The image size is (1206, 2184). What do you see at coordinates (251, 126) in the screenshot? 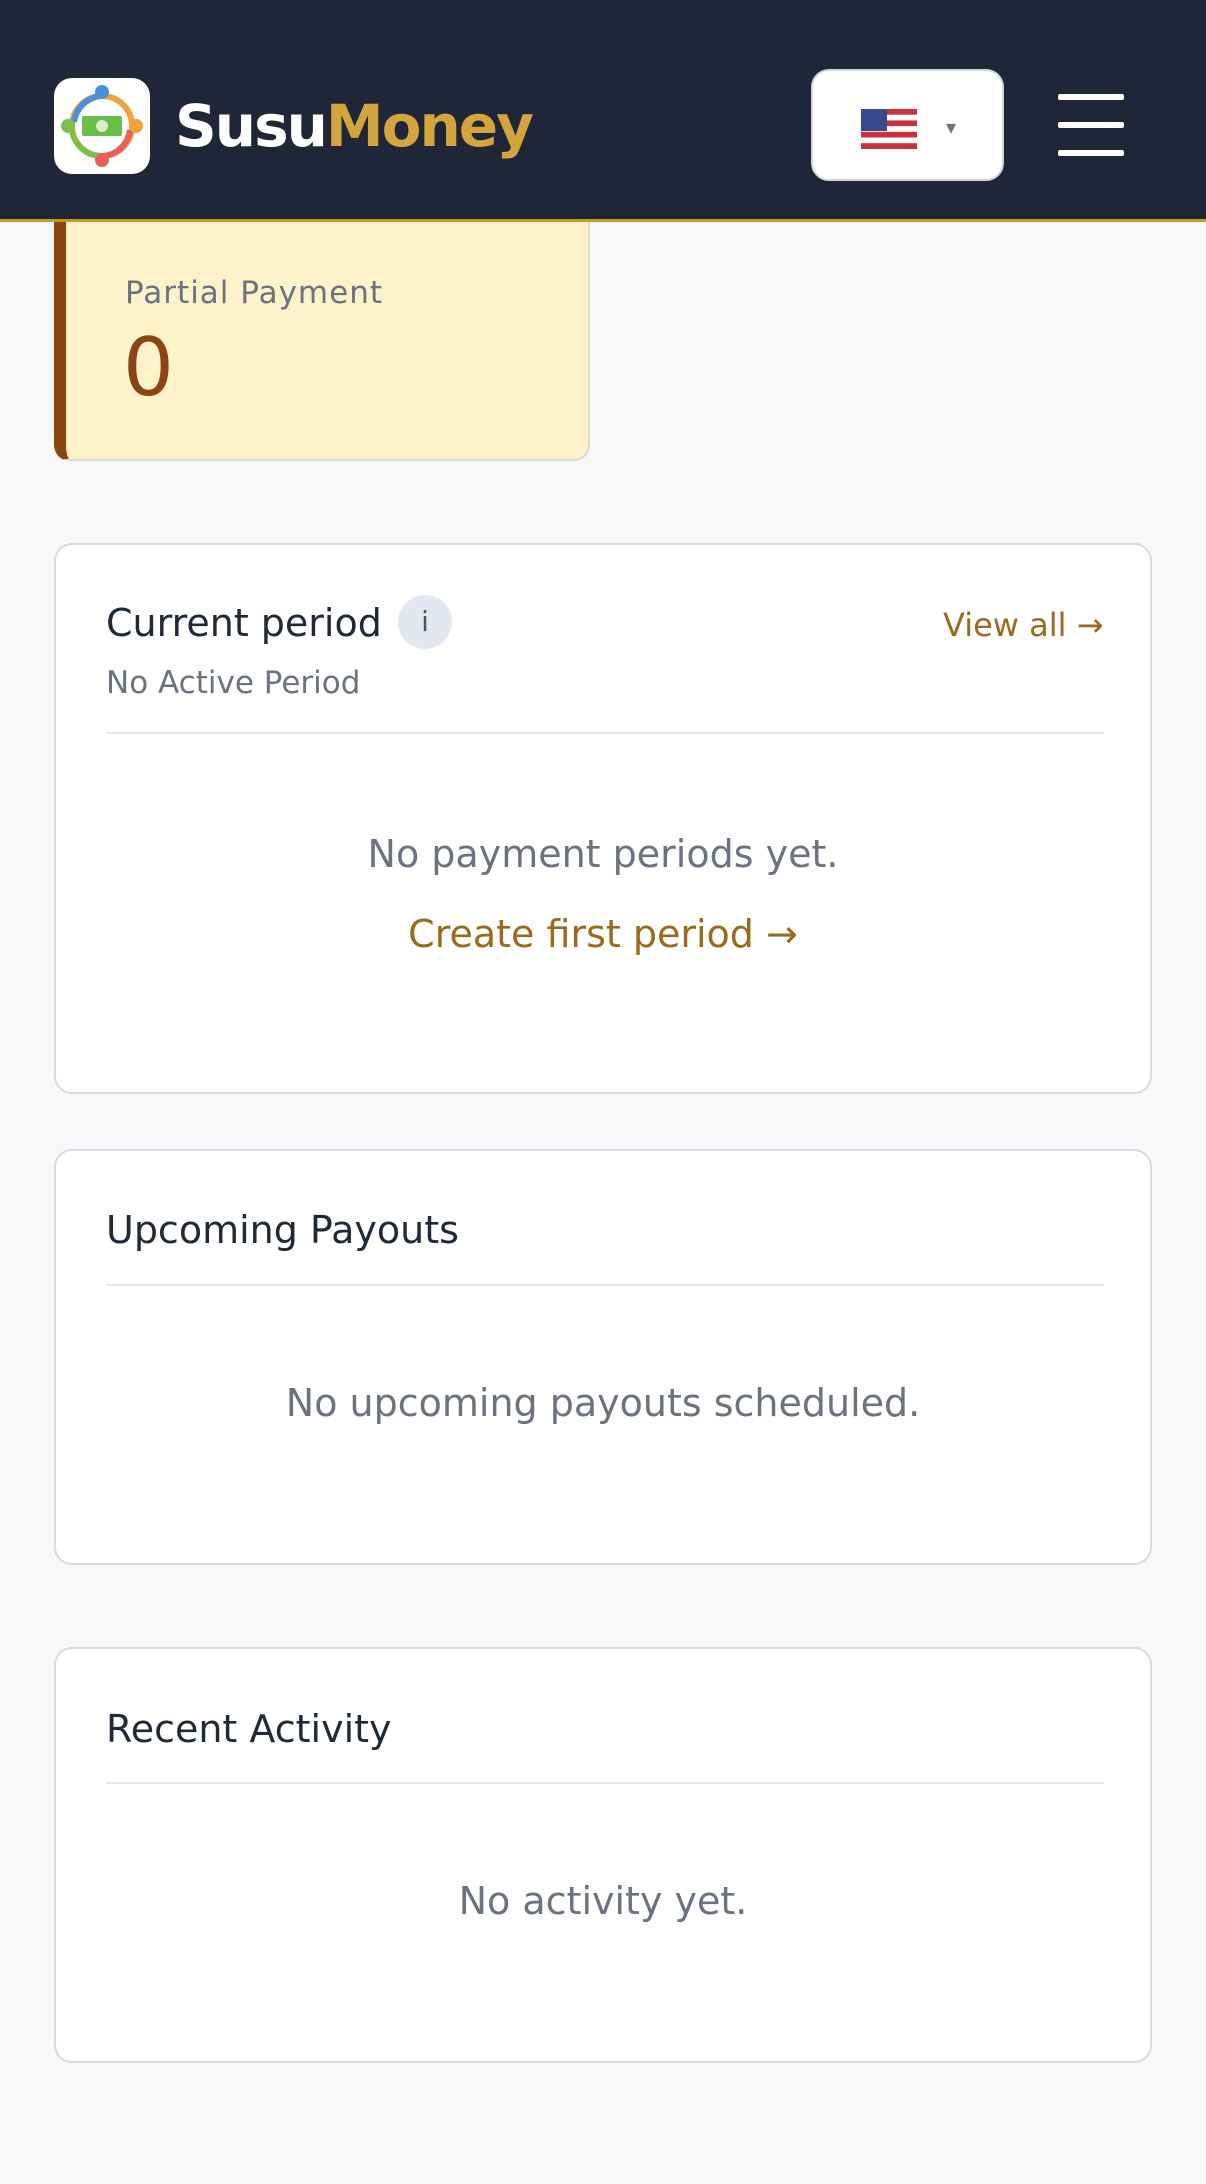
I see `brand-name-part1: Susu` at bounding box center [251, 126].